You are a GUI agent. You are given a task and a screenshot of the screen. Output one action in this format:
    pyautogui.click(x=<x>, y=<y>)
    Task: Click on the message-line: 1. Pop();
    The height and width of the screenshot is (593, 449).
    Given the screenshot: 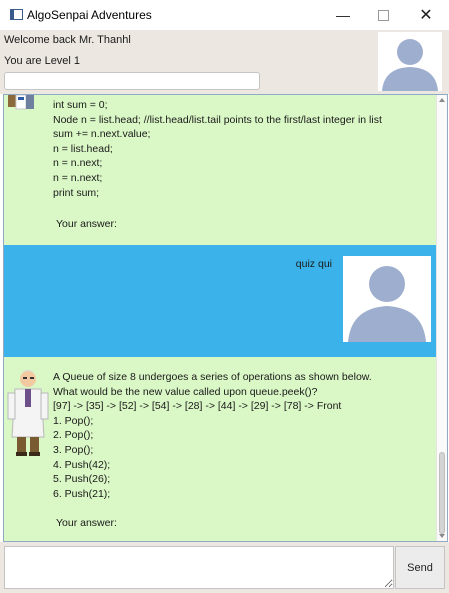 What is the action you would take?
    pyautogui.click(x=73, y=420)
    